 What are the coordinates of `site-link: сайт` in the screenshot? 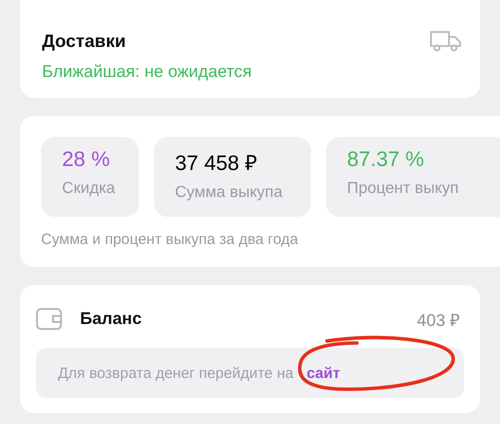 It's located at (323, 373).